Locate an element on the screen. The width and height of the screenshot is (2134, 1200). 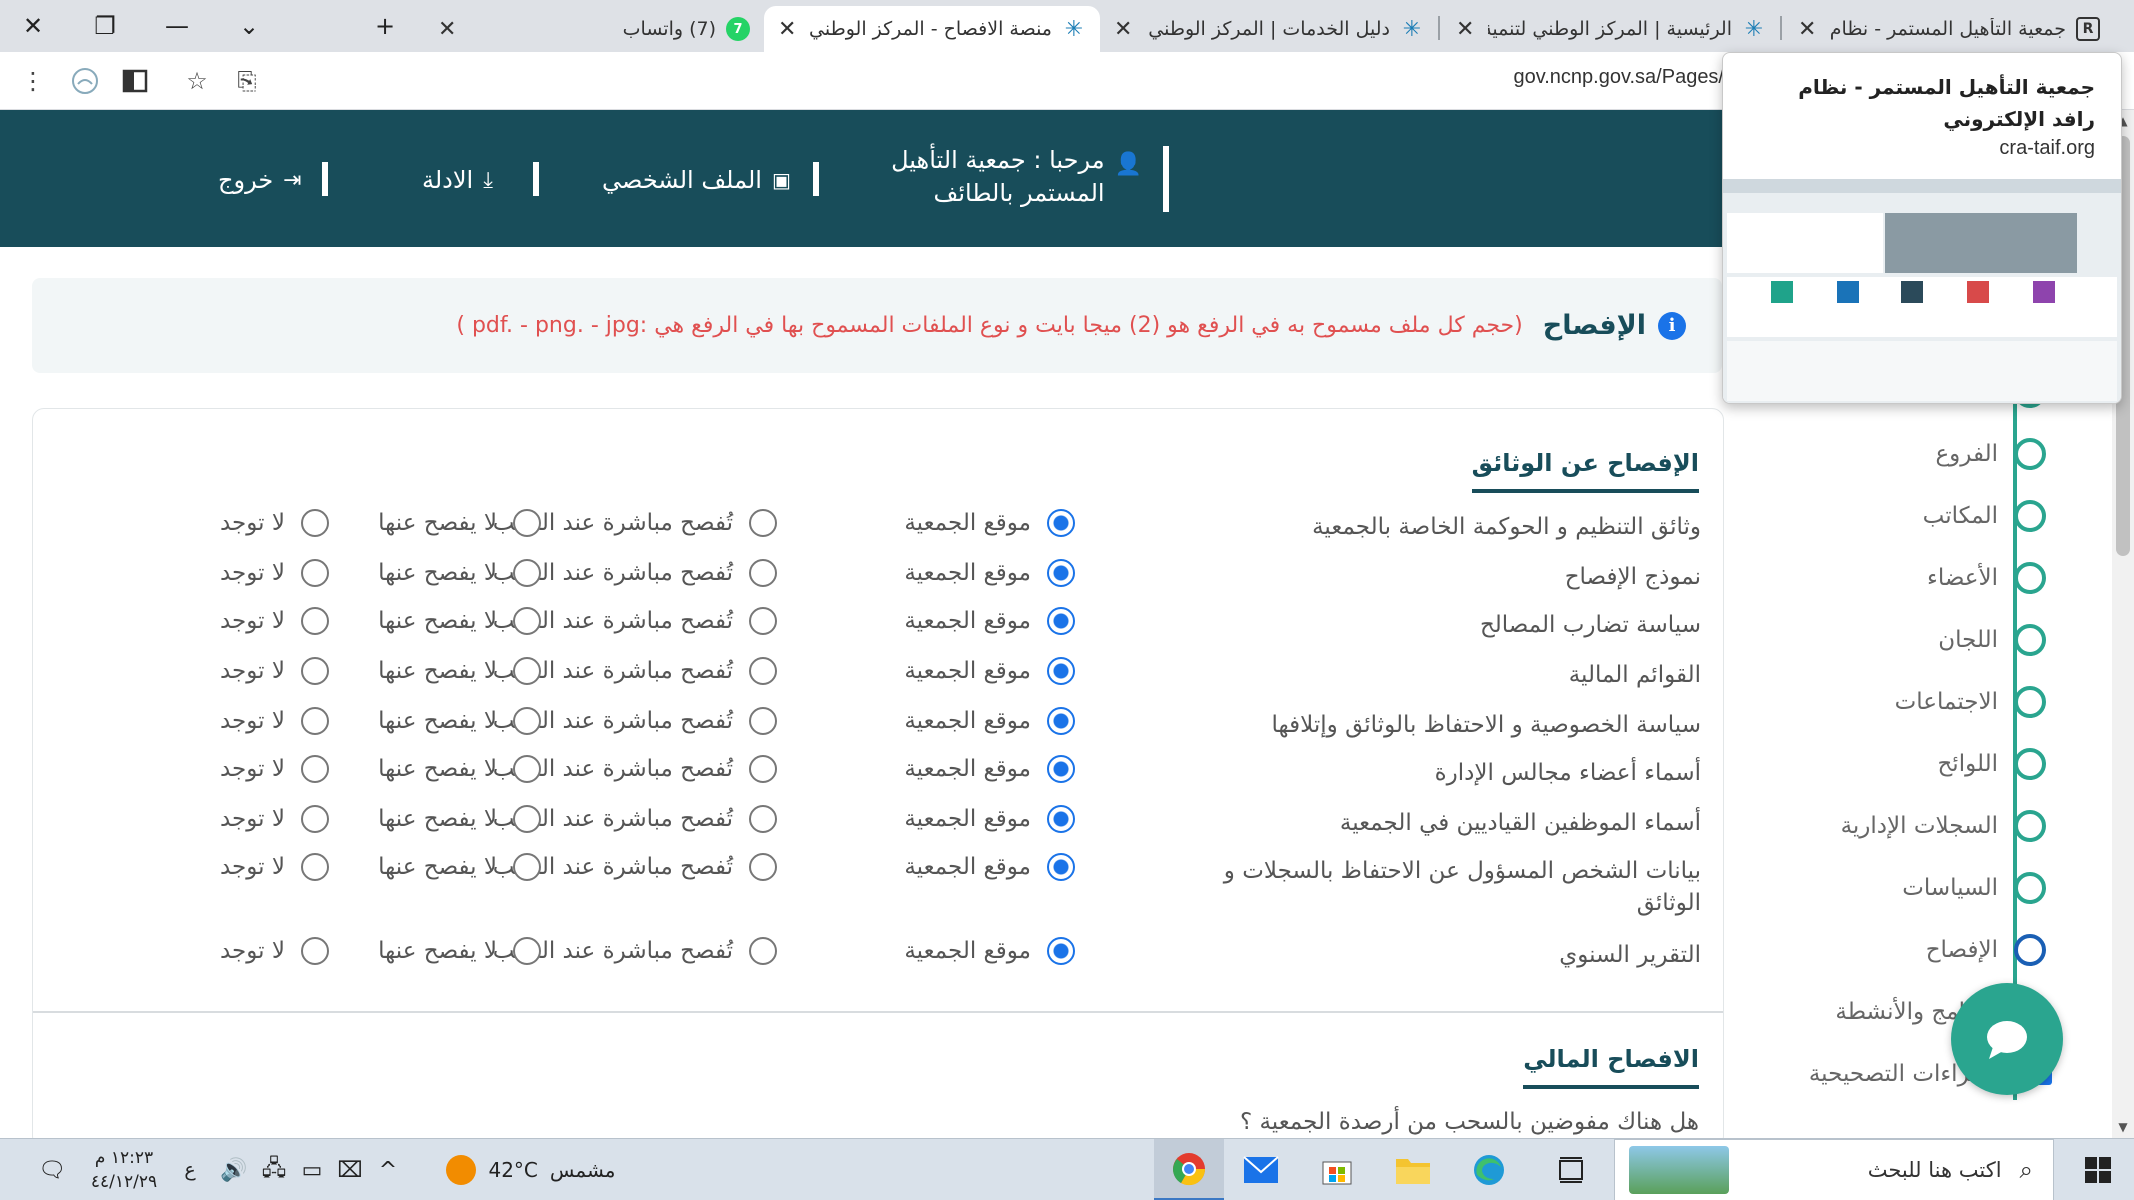
close-window-icon: ✕ is located at coordinates (33, 26).